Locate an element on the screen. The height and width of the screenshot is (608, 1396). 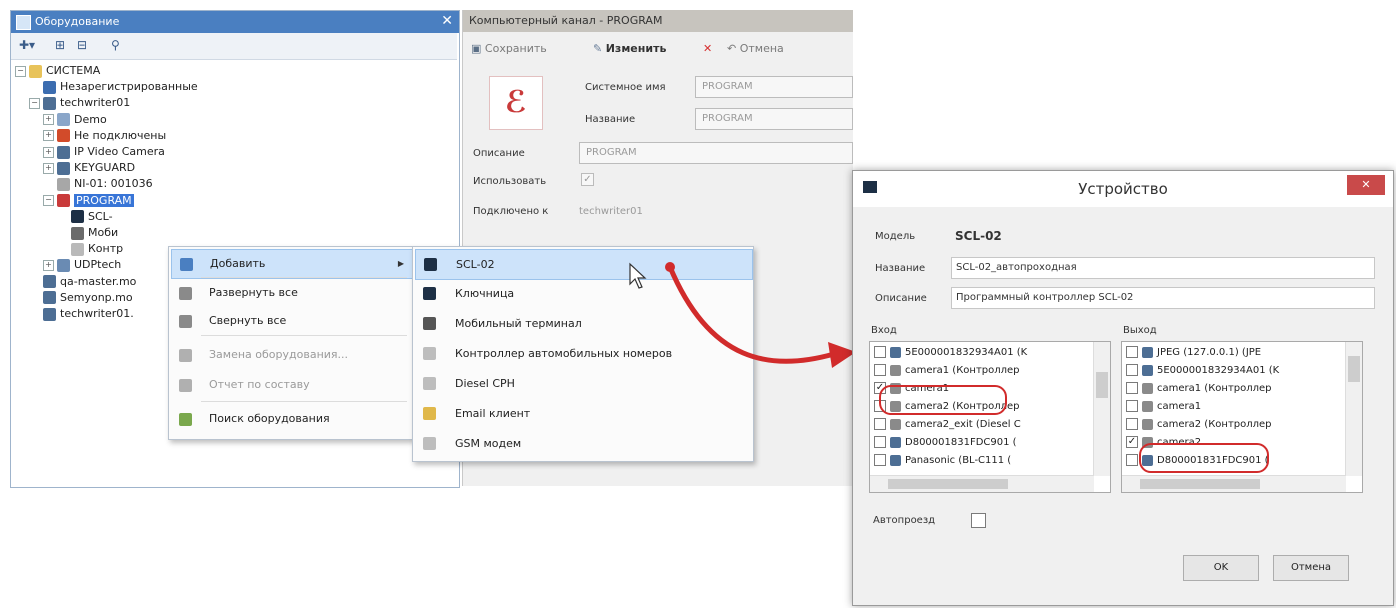
autopass-checkbox is located at coordinates (978, 520).